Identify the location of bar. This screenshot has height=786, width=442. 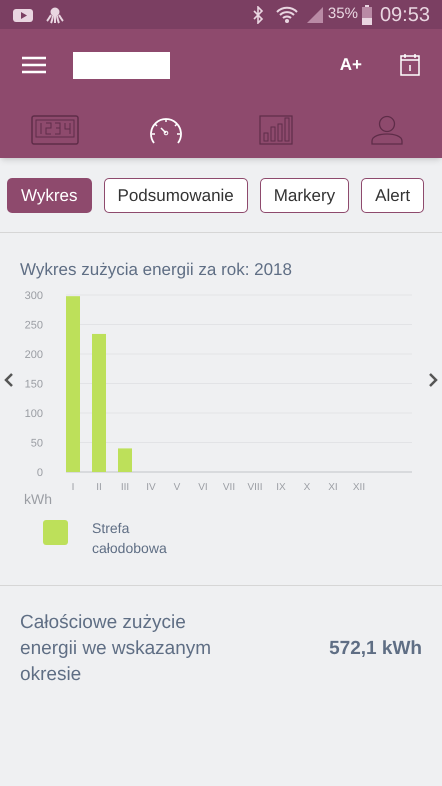
(125, 460).